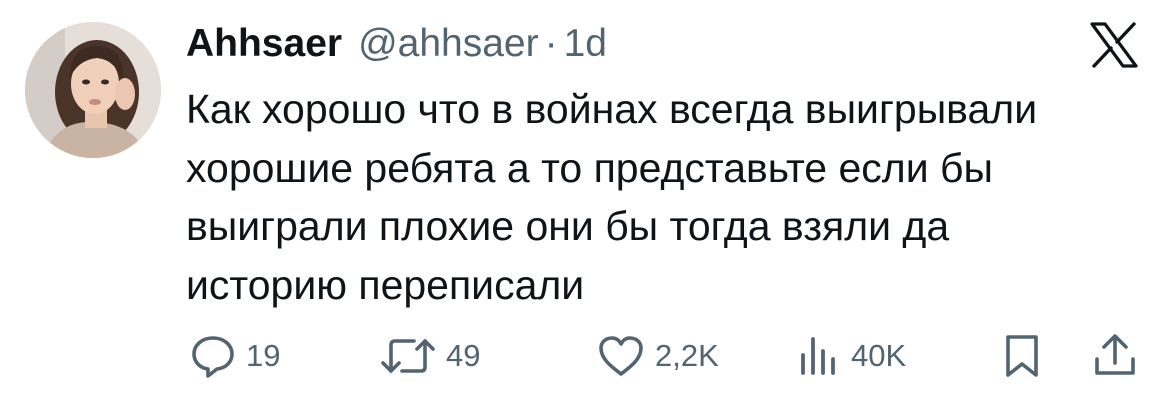 Image resolution: width=1170 pixels, height=405 pixels. I want to click on share-button, so click(1115, 356).